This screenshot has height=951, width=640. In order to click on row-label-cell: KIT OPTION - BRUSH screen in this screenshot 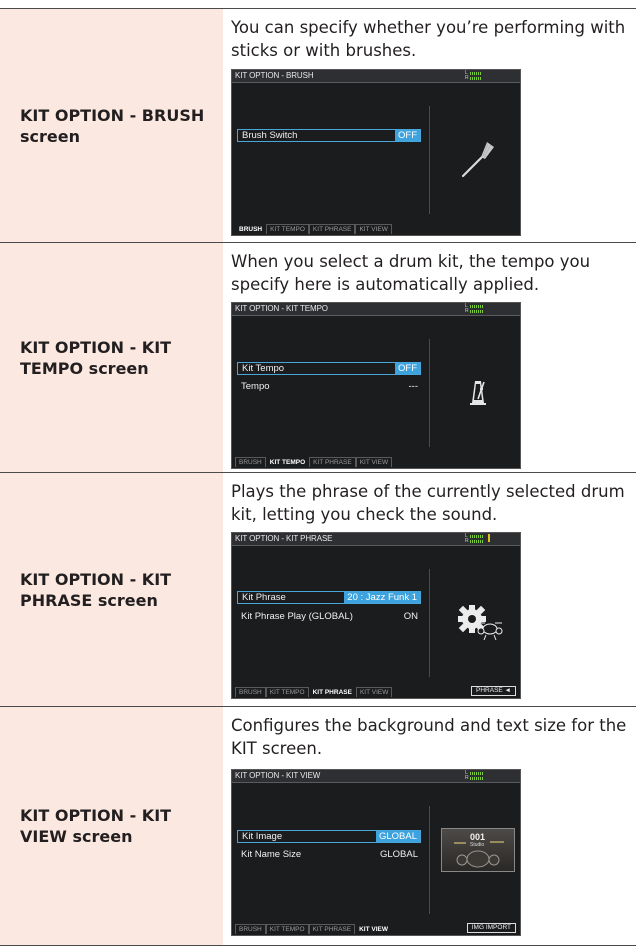, I will do `click(111, 126)`.